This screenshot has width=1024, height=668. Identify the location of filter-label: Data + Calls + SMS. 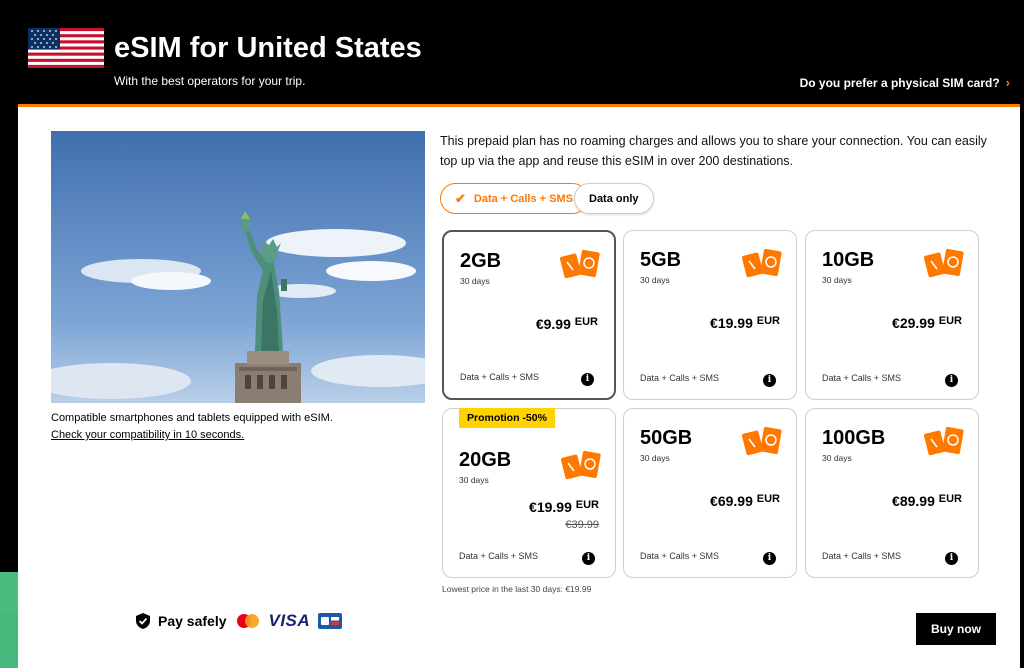
(523, 198).